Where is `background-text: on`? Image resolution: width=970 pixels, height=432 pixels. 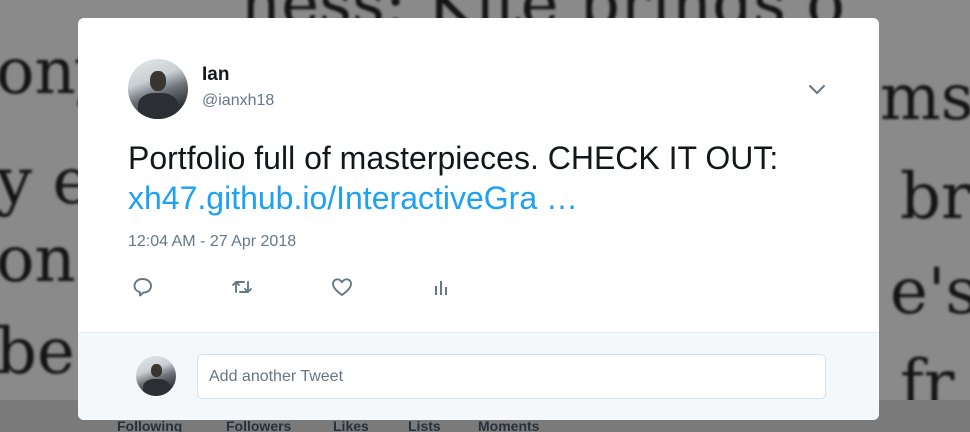 background-text: on is located at coordinates (38, 260).